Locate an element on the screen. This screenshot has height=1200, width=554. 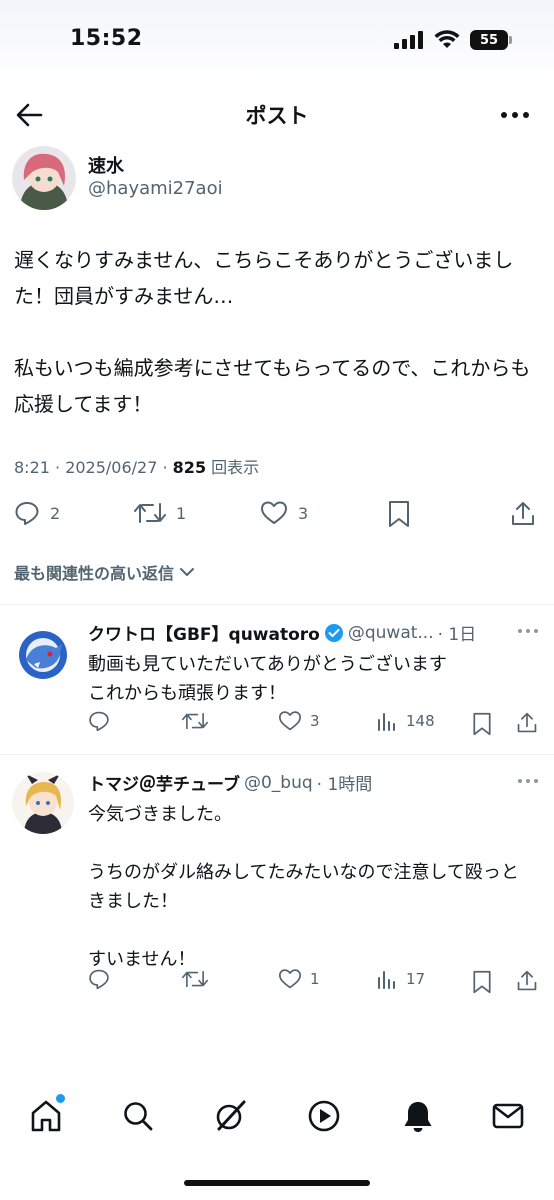
search-icon is located at coordinates (138, 1116).